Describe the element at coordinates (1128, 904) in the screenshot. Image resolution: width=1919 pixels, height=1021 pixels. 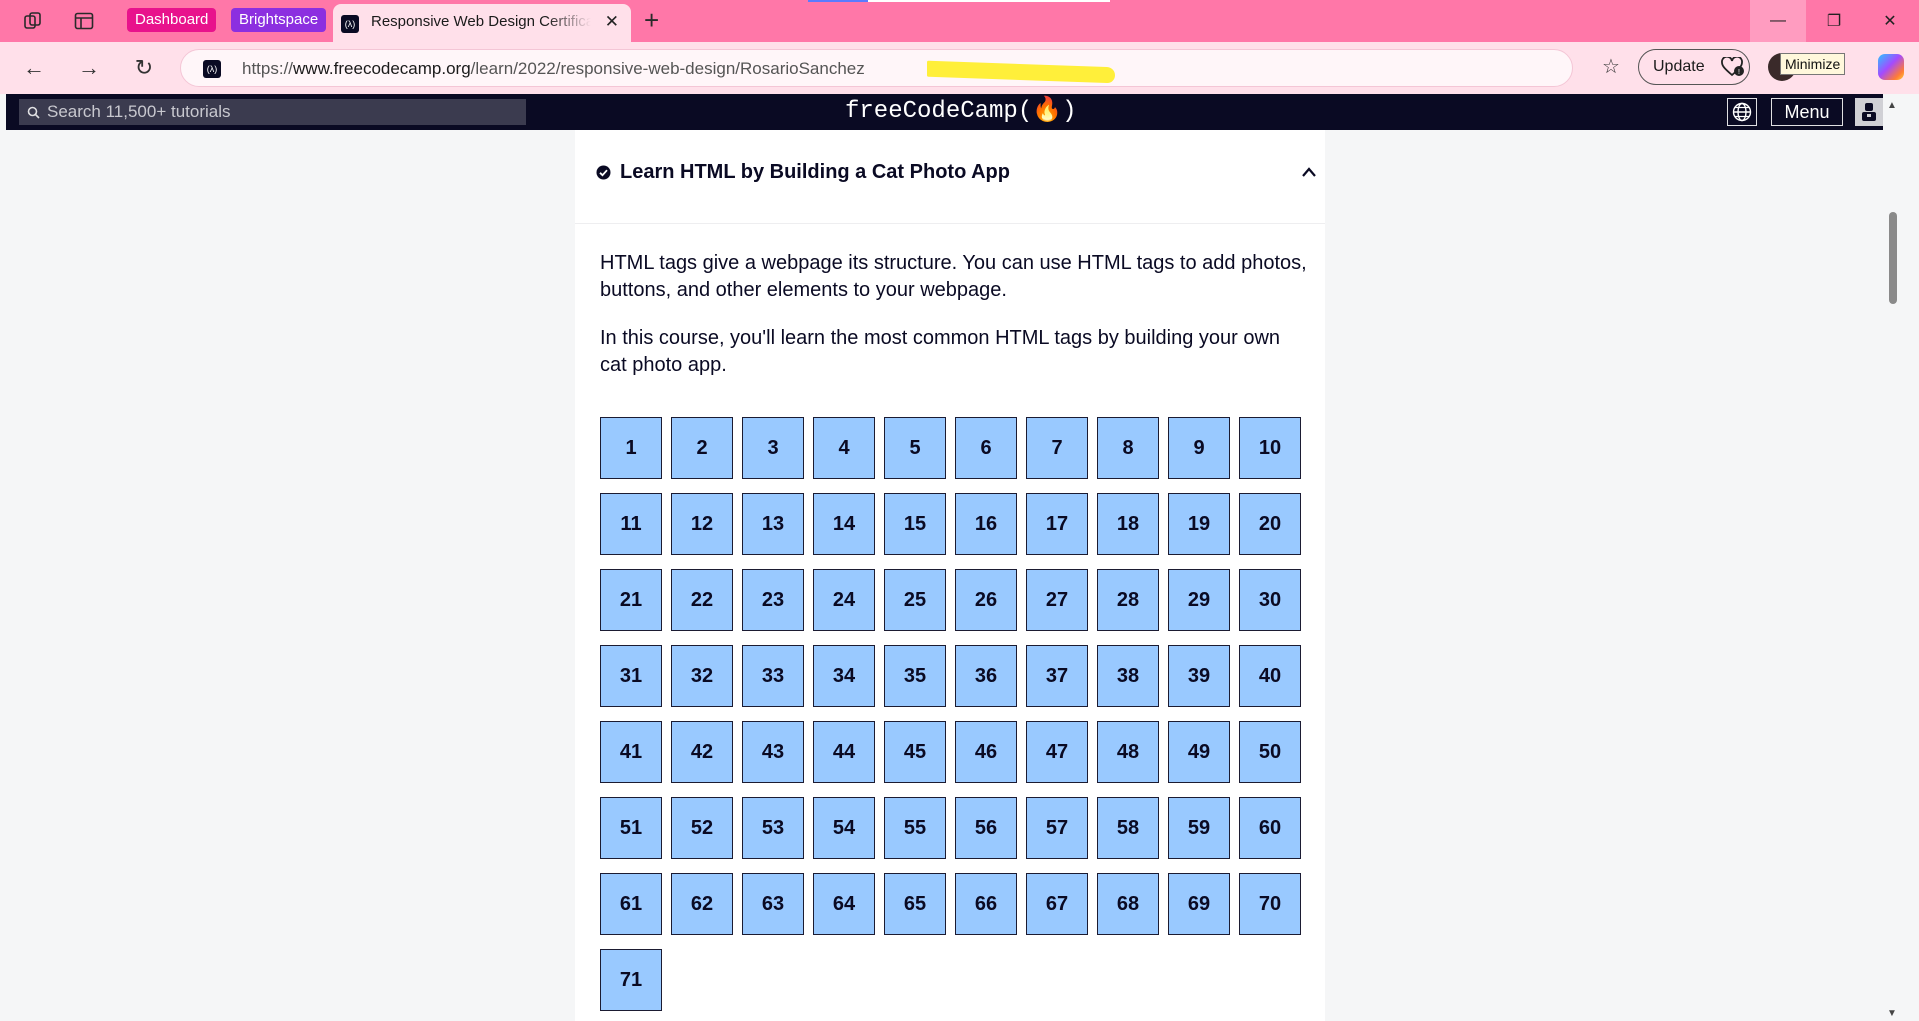
I see `step-button-68: 68` at that location.